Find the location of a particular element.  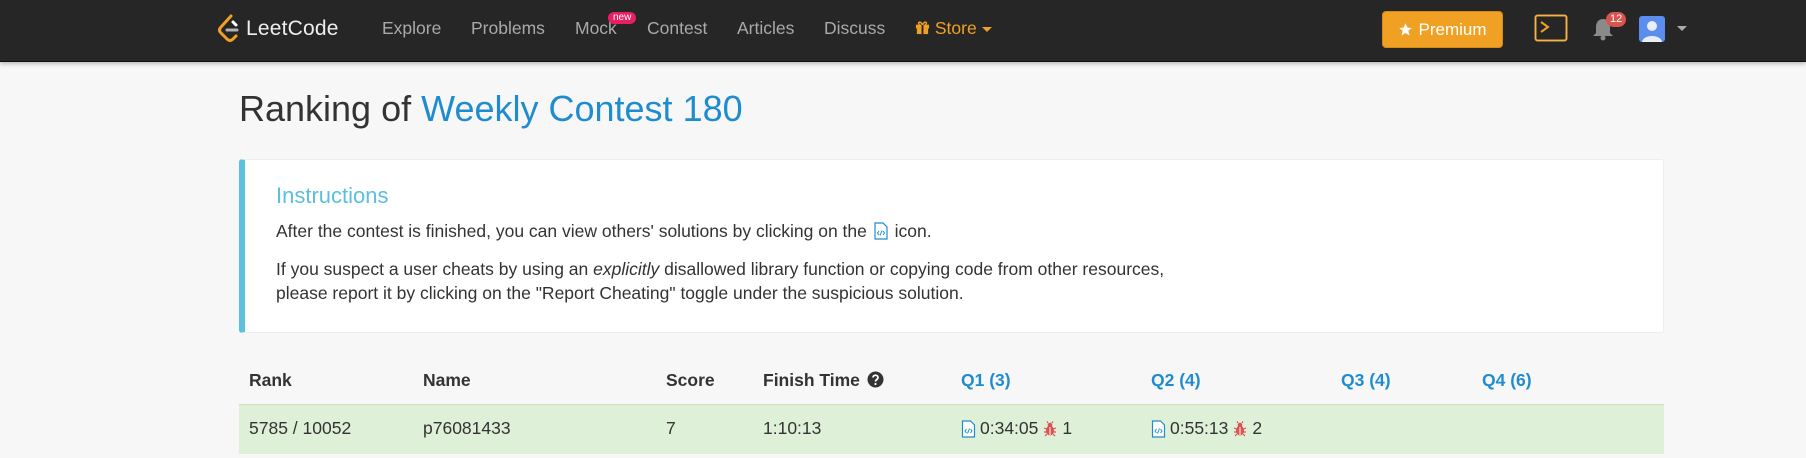

nav-explore: Explore is located at coordinates (411, 28).